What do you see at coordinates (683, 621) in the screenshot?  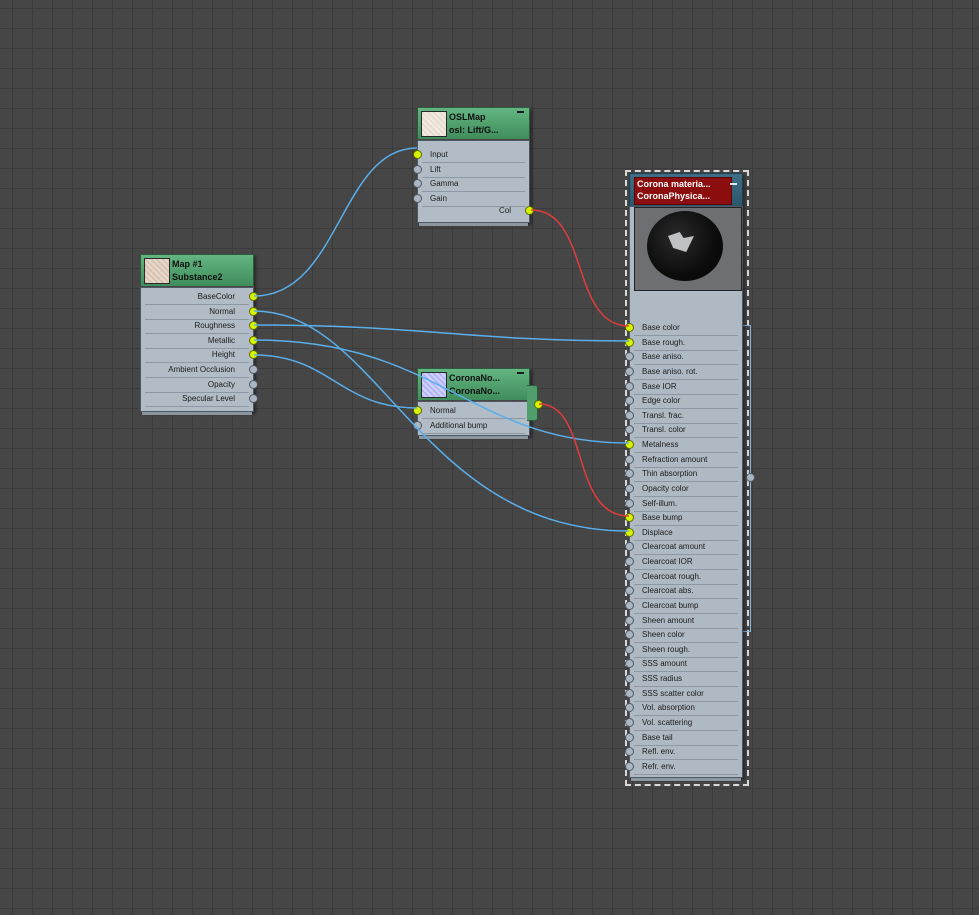 I see `corona-material-row-sheen-amount: Sheen amount` at bounding box center [683, 621].